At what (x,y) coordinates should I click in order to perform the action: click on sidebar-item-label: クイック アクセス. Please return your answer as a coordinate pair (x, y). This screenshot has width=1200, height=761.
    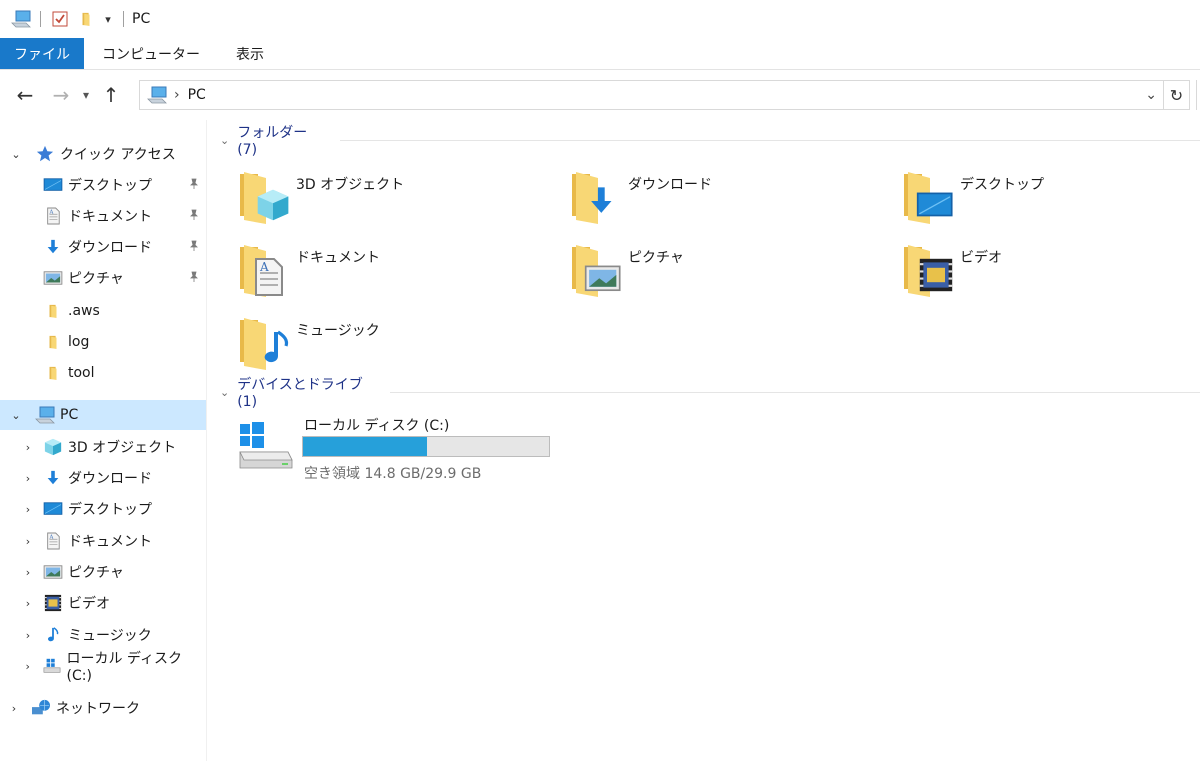
    Looking at the image, I should click on (118, 155).